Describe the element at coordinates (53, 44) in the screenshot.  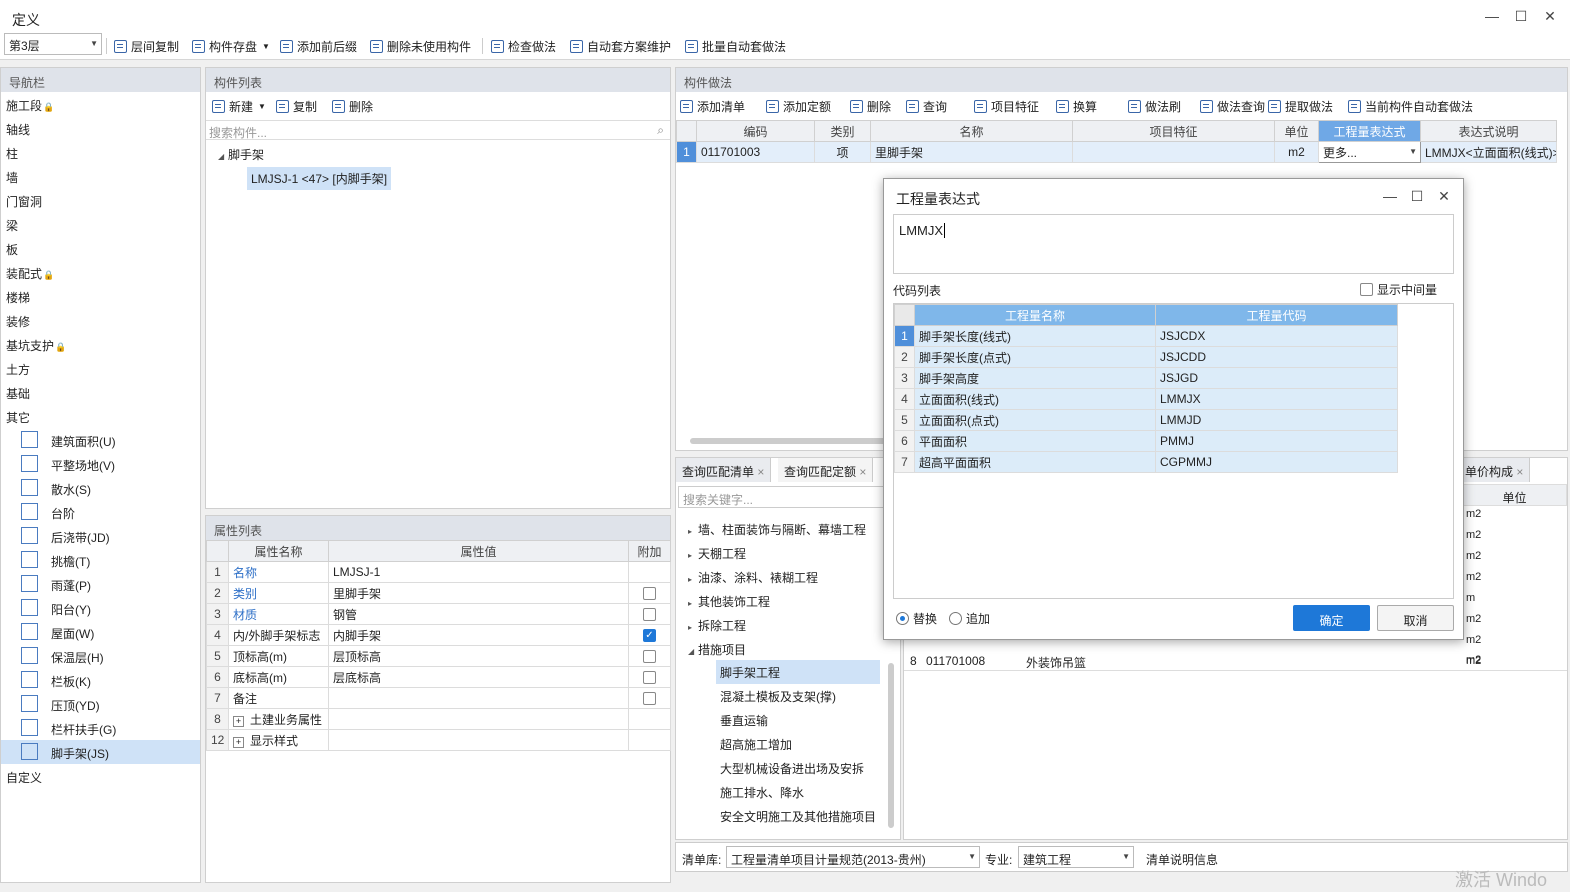
I see `floor-select: 第3层 ▼` at that location.